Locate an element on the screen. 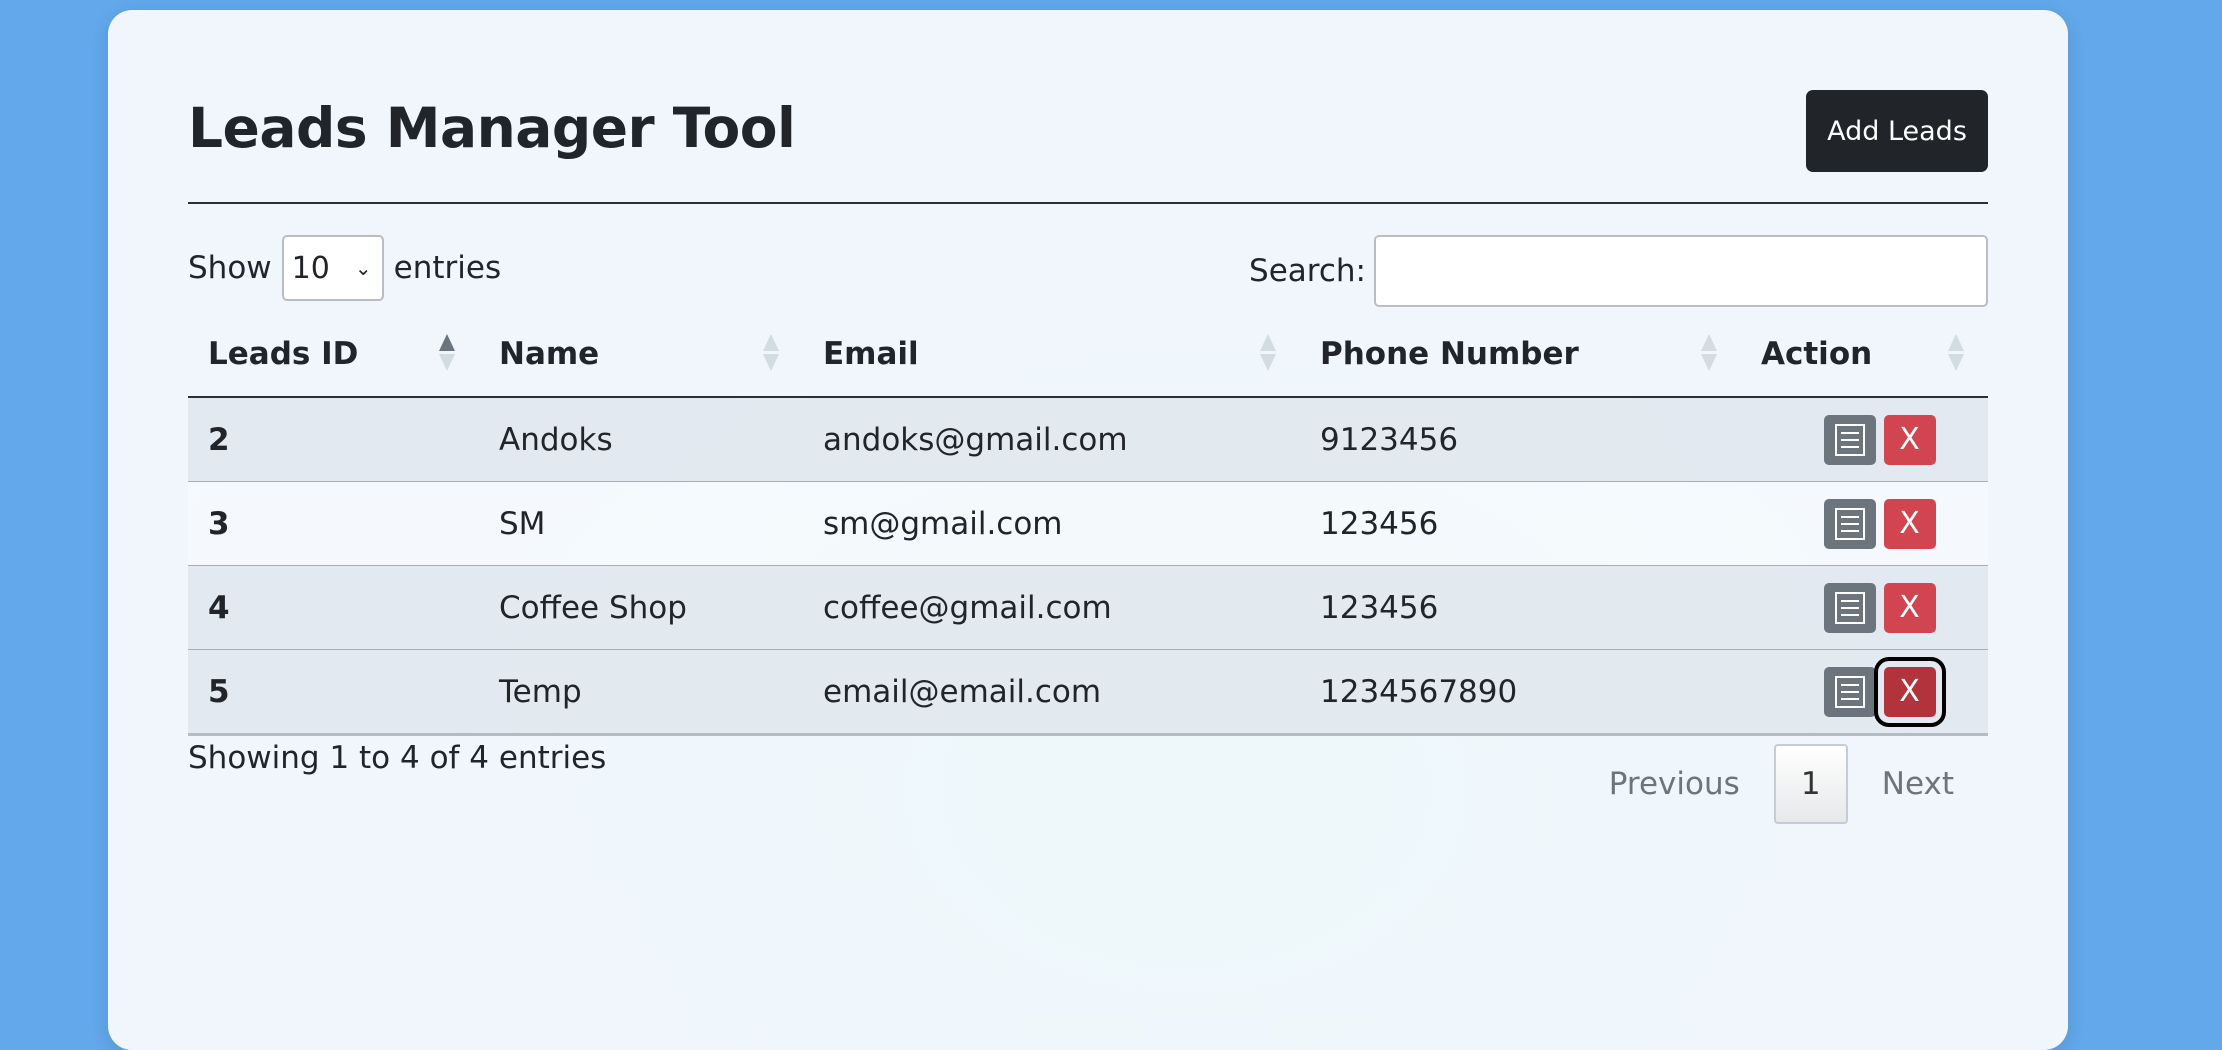 Image resolution: width=2222 pixels, height=1050 pixels. cell-phone: 1234567890 is located at coordinates (1520, 692).